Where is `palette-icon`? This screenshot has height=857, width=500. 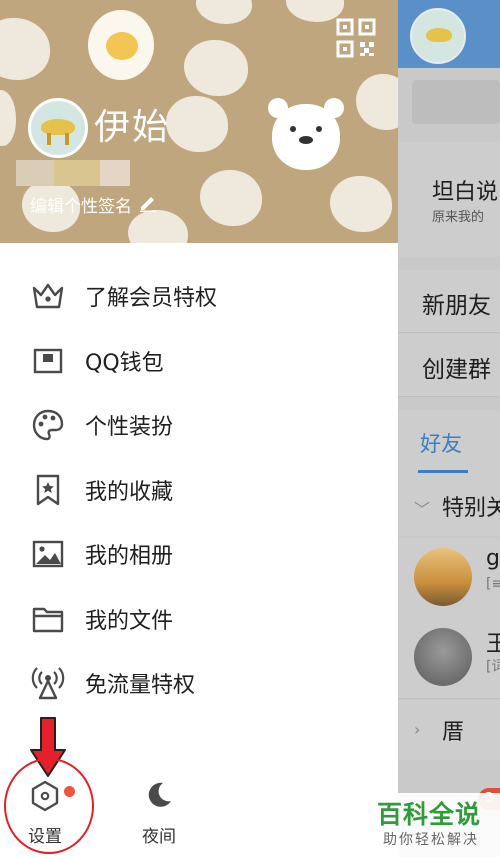 palette-icon is located at coordinates (48, 425).